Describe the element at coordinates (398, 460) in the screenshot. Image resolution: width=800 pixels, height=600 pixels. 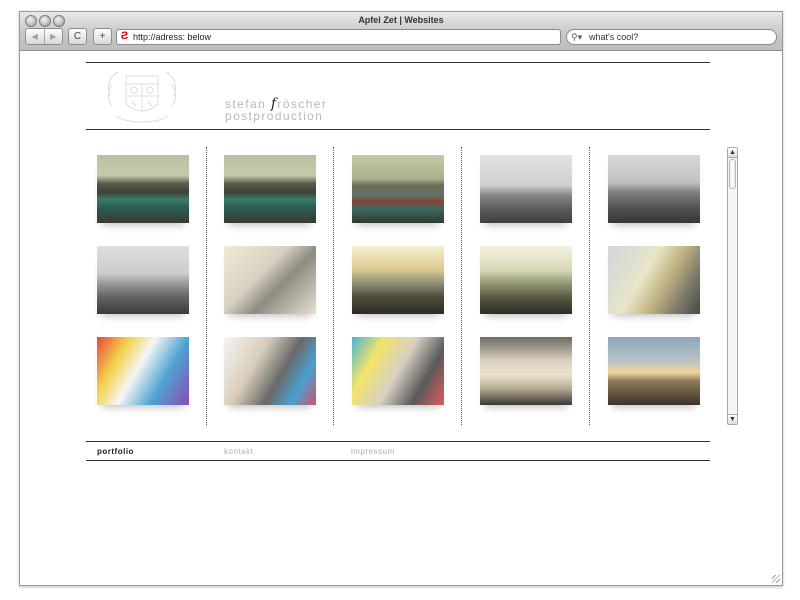
I see `footer-bottom-rule` at that location.